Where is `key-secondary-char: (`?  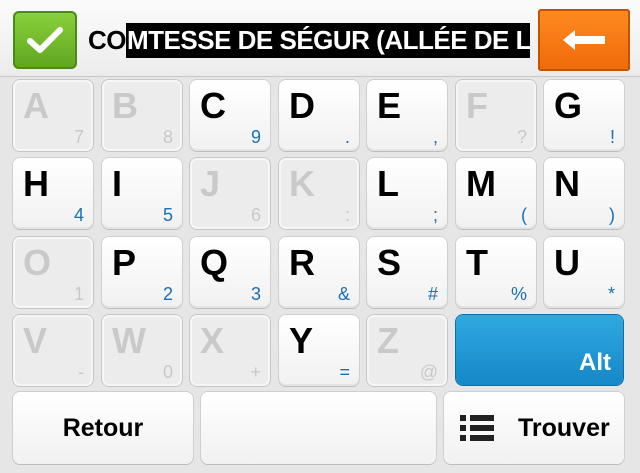
key-secondary-char: ( is located at coordinates (524, 215).